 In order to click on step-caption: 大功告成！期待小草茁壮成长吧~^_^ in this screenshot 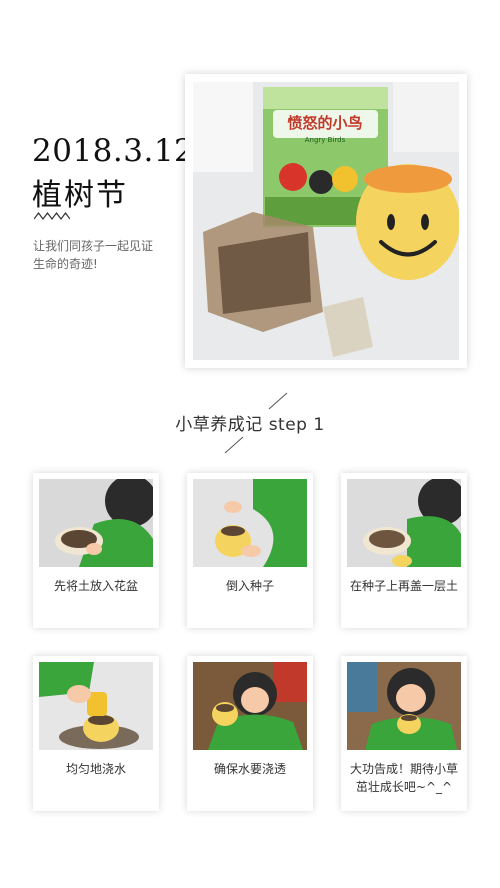, I will do `click(403, 778)`.